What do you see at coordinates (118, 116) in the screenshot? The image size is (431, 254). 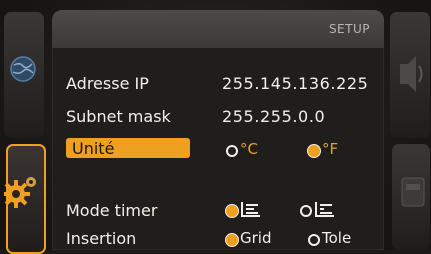 I see `subnet-label: Subnet mask` at bounding box center [118, 116].